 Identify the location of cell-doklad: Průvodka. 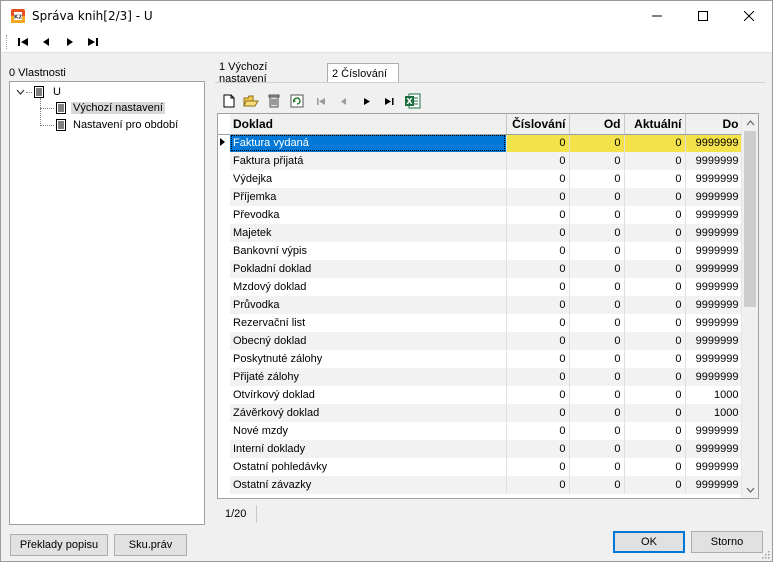
(368, 305).